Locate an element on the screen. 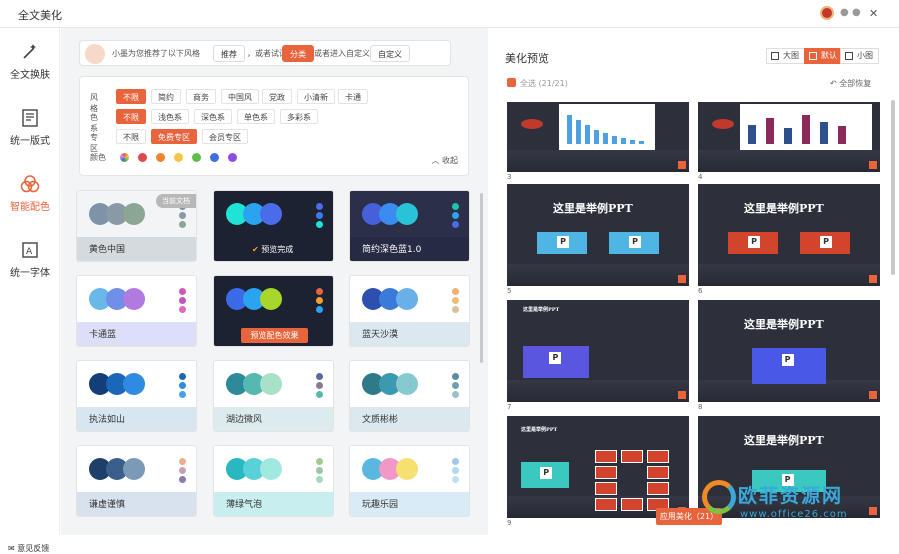 The width and height of the screenshot is (899, 554). feedback-link: ✉ 意见反馈 is located at coordinates (28, 548).